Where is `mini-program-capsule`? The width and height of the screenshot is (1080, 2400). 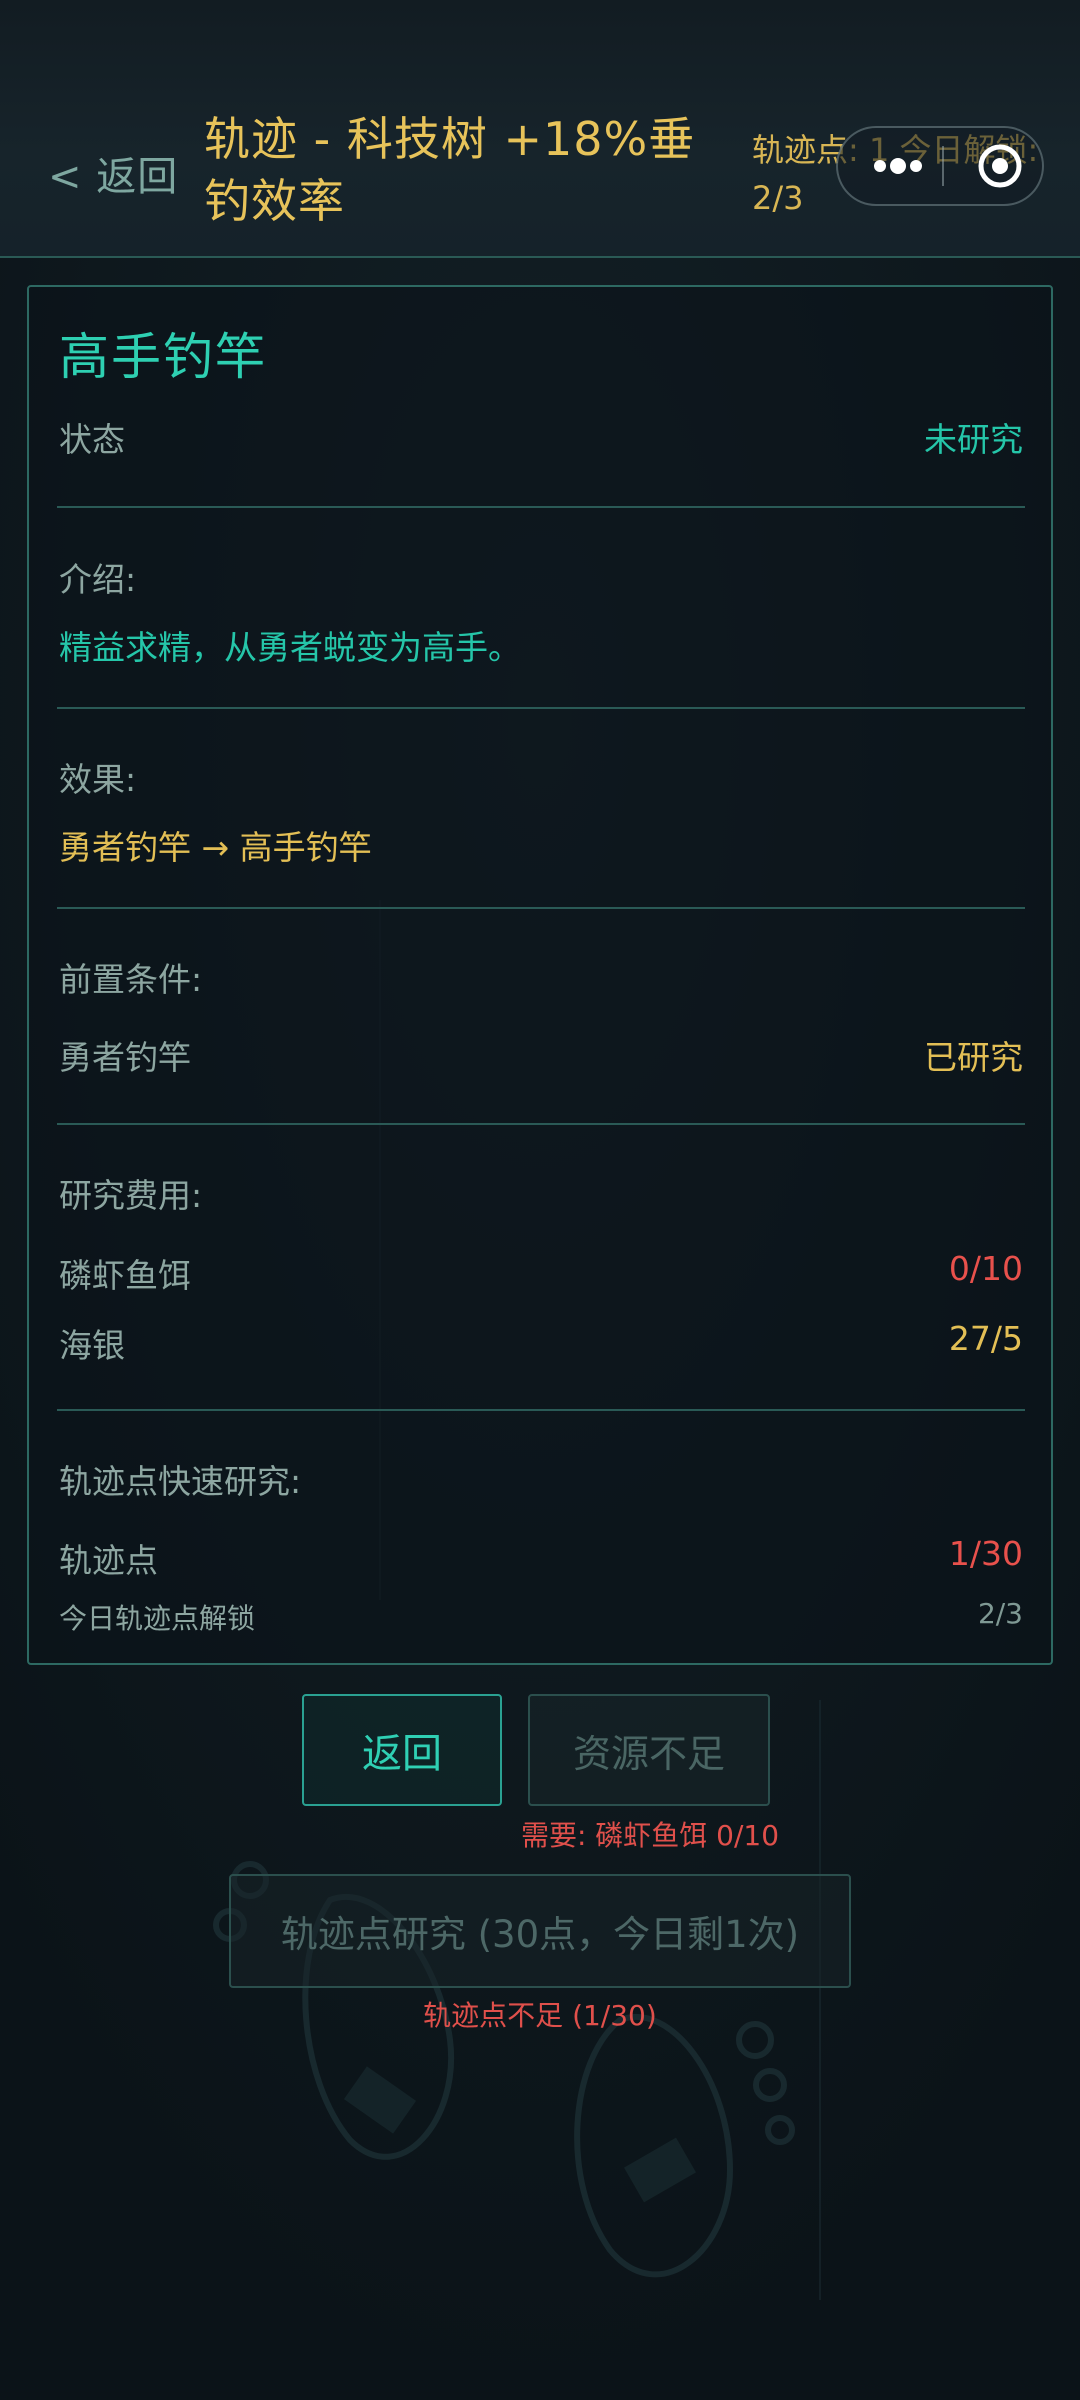
mini-program-capsule is located at coordinates (940, 166).